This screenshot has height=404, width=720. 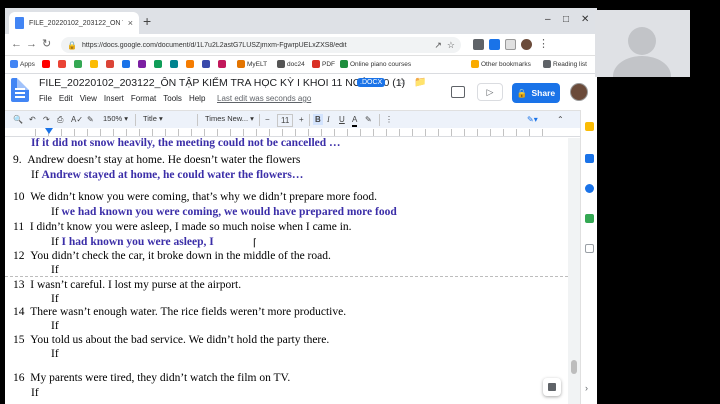 I want to click on minimize-icon: –, so click(x=548, y=20).